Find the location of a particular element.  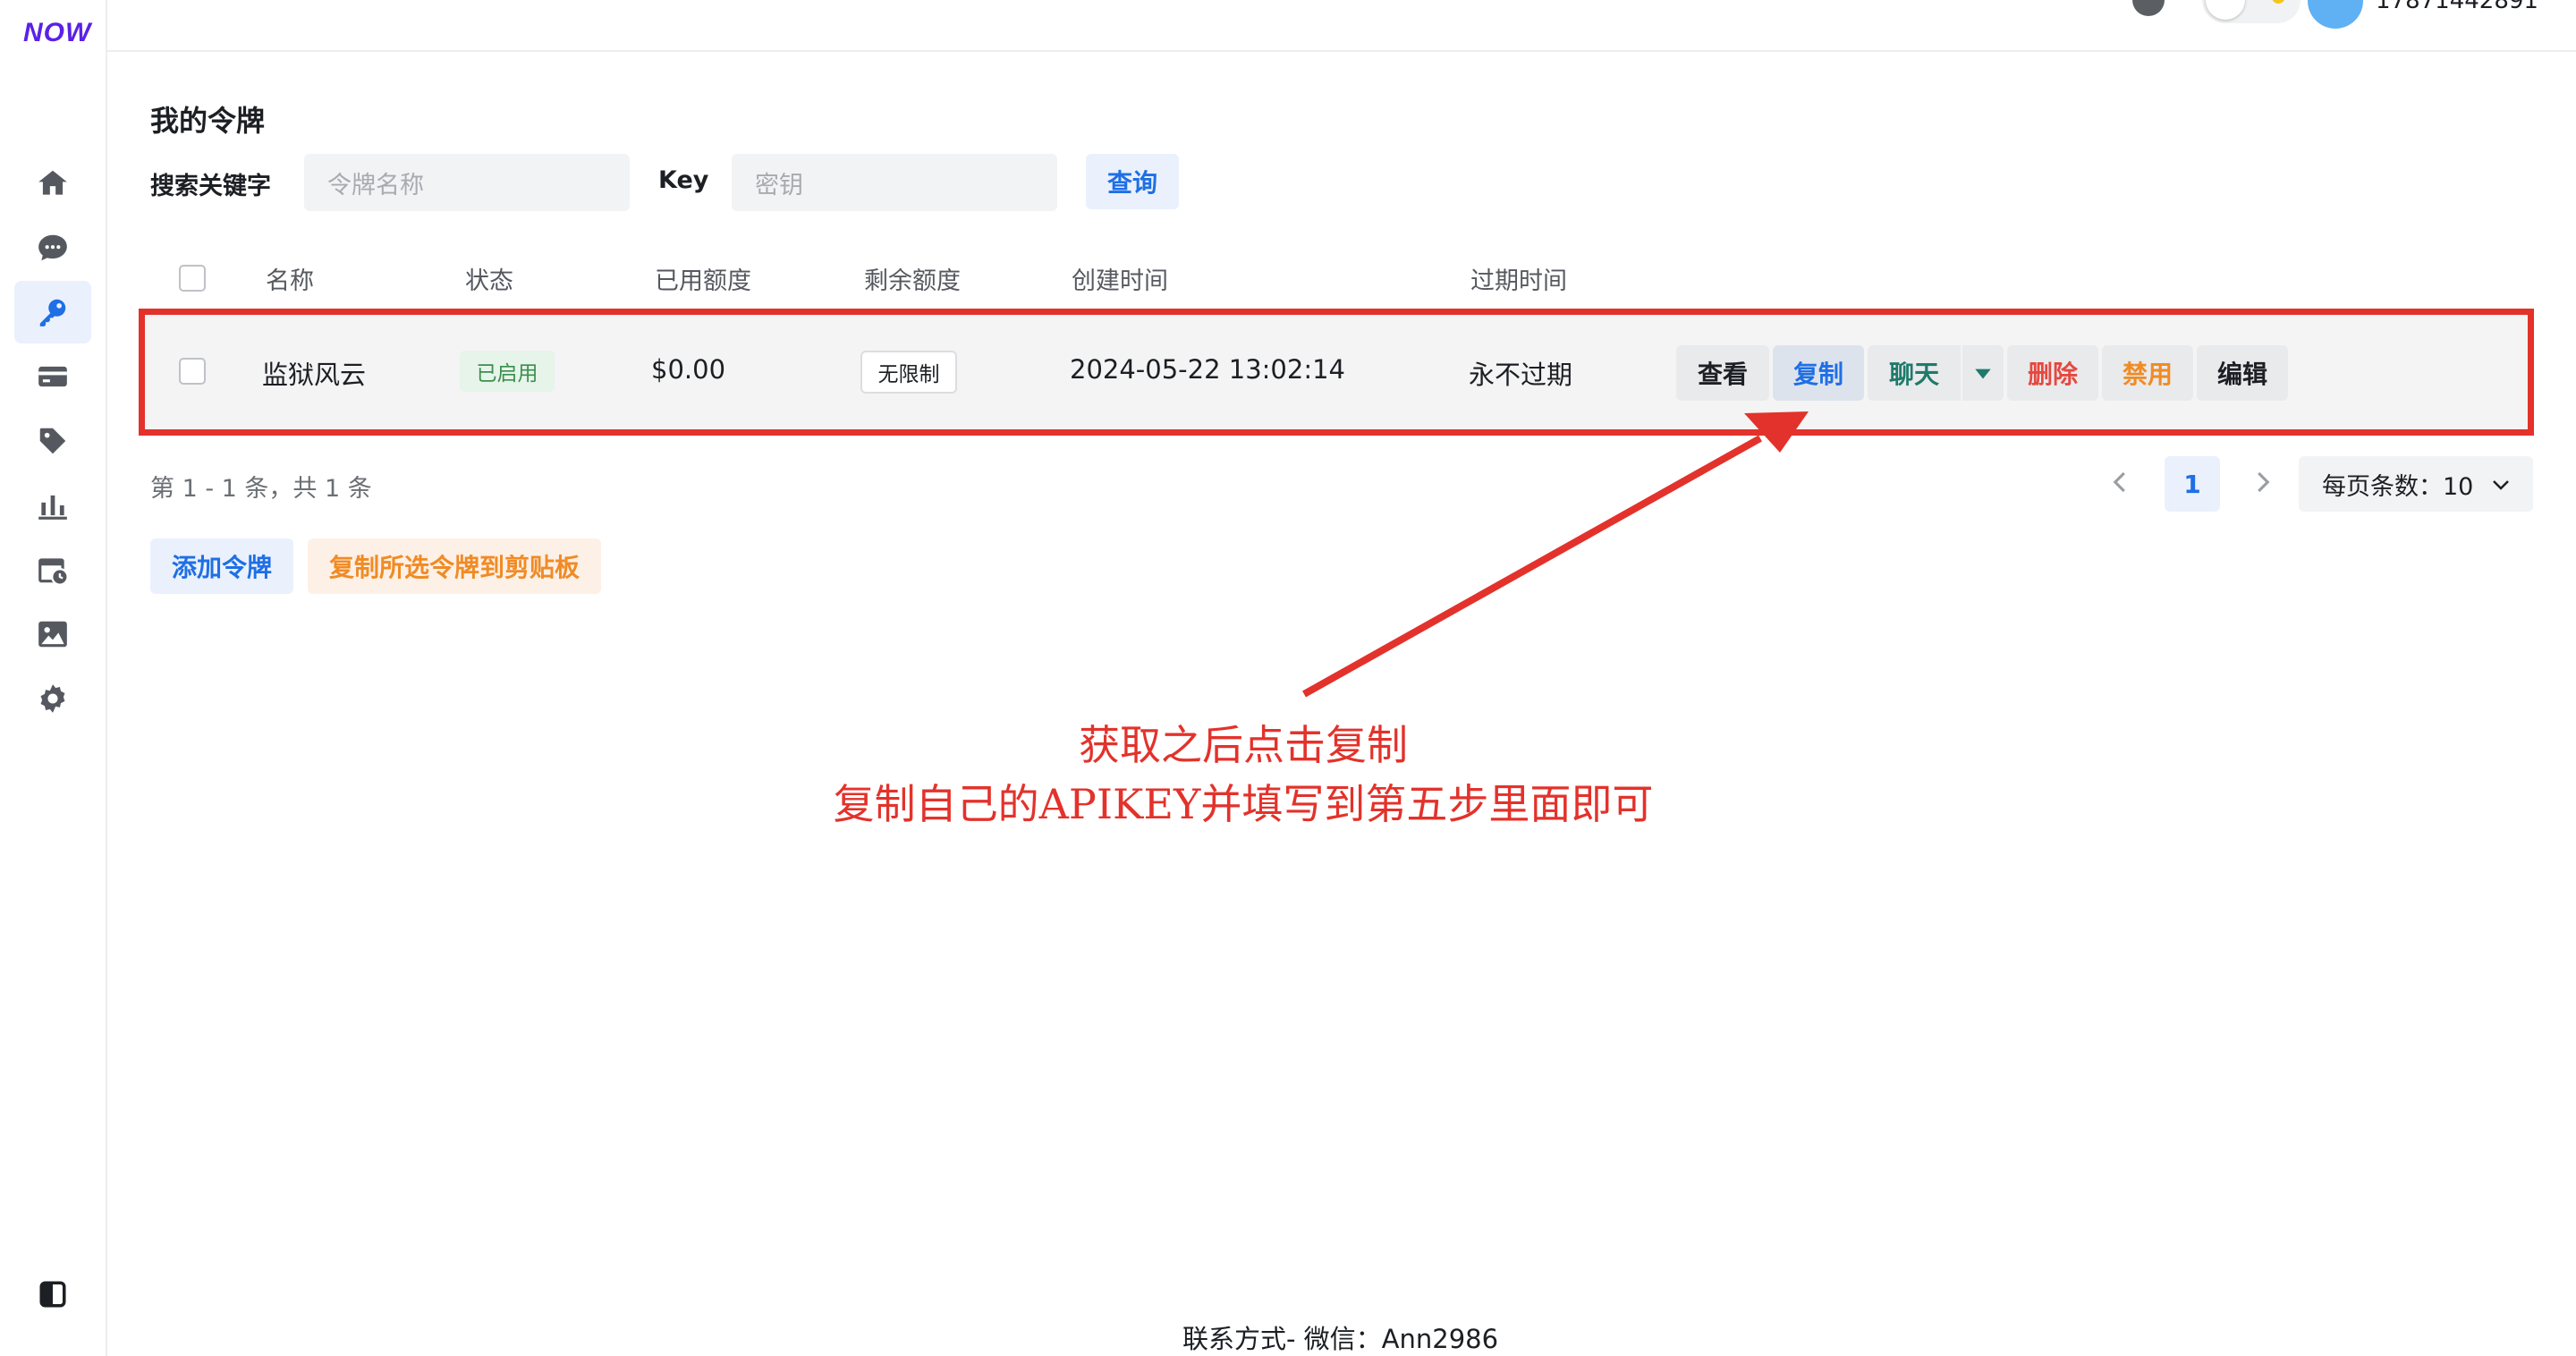

calendar-clock-icon is located at coordinates (53, 572).